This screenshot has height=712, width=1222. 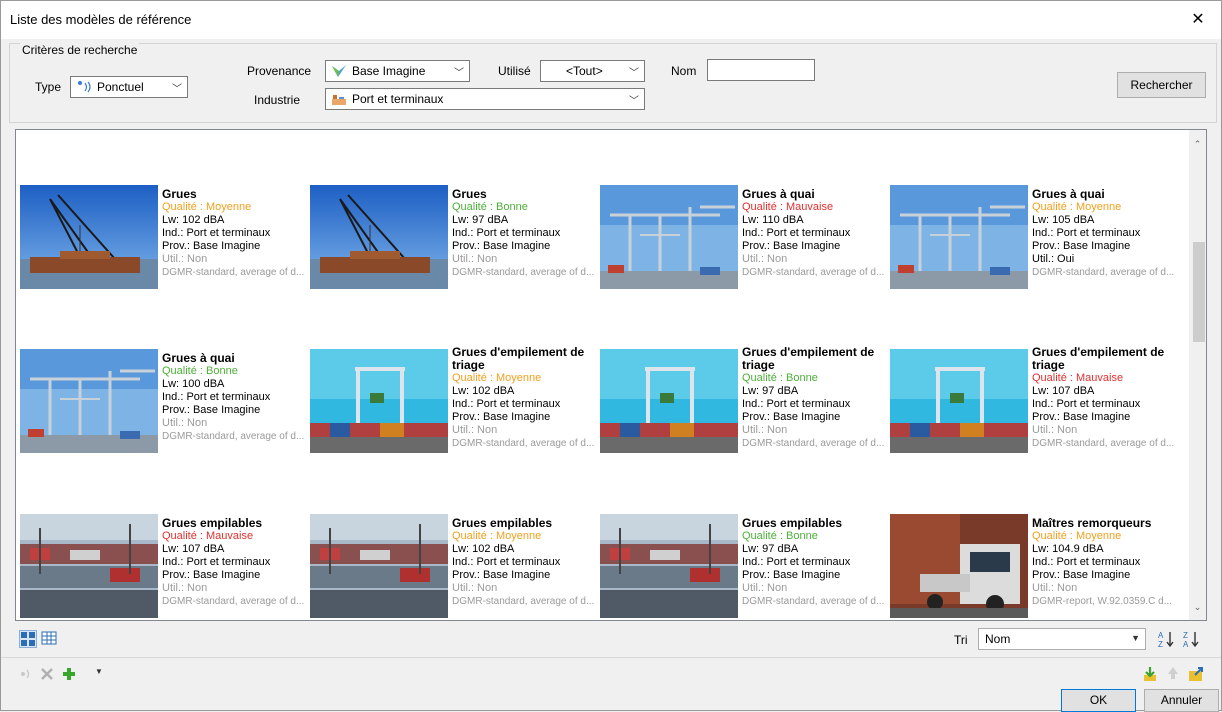 I want to click on nom-label: Nom, so click(x=684, y=71).